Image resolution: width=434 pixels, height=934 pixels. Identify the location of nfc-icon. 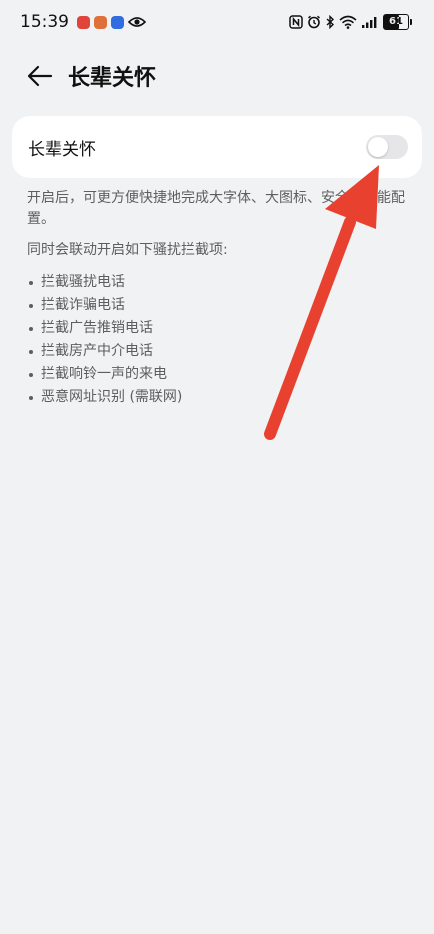
(296, 22).